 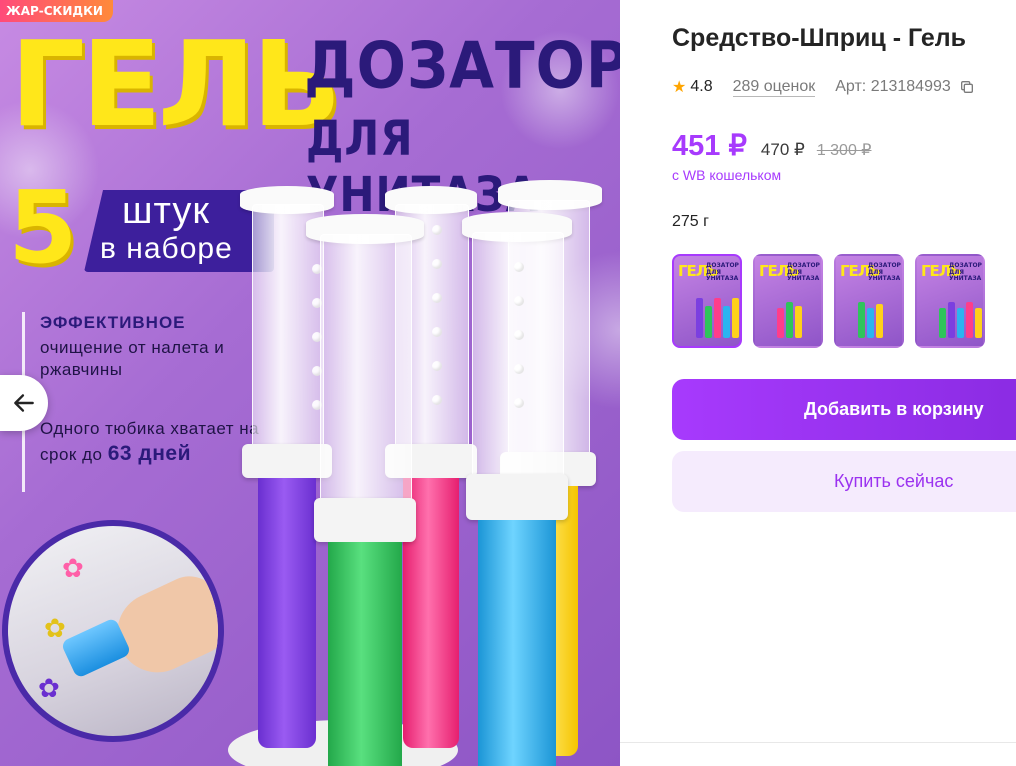 What do you see at coordinates (73, 569) in the screenshot?
I see `pink-flower-icon: ✿` at bounding box center [73, 569].